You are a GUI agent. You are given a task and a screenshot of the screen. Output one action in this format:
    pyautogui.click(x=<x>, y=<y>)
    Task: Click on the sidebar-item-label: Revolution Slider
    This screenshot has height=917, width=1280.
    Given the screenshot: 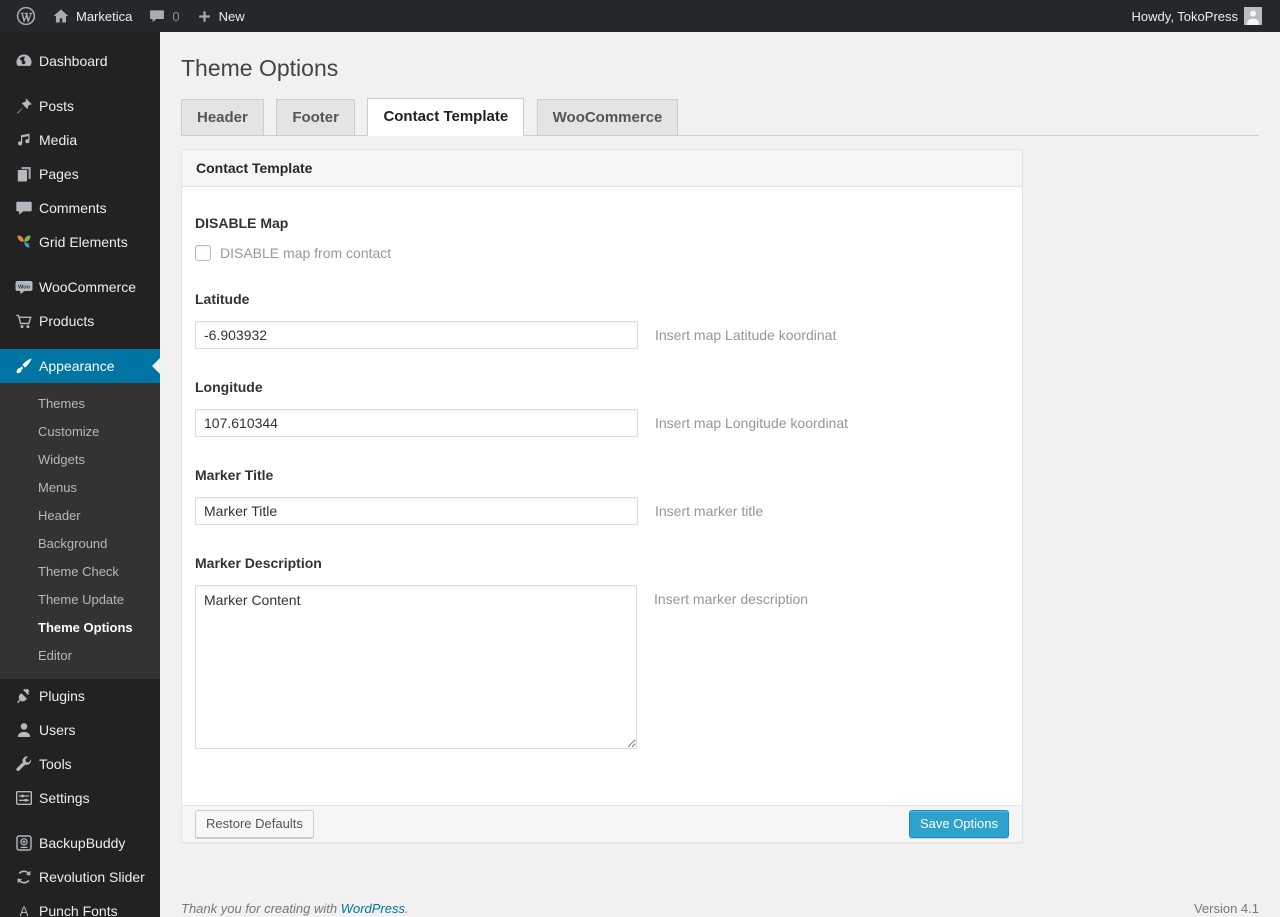 What is the action you would take?
    pyautogui.click(x=92, y=877)
    